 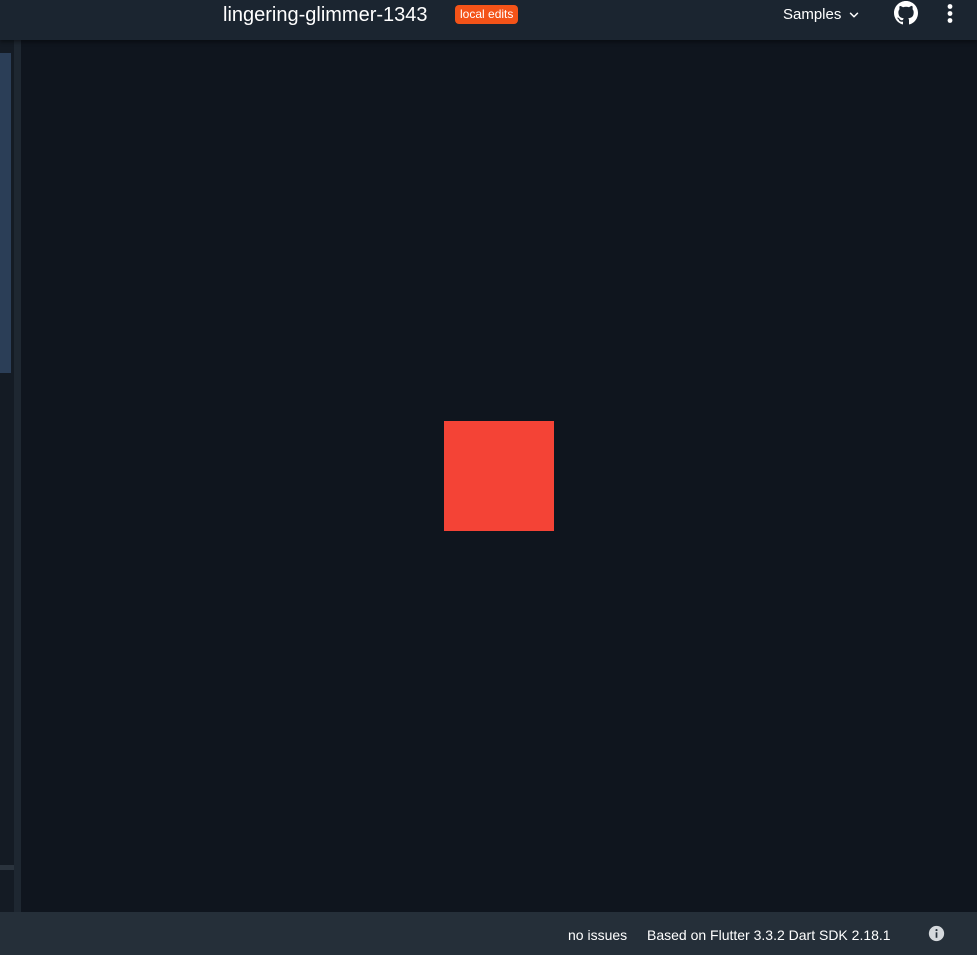 I want to click on red-container, so click(x=499, y=476).